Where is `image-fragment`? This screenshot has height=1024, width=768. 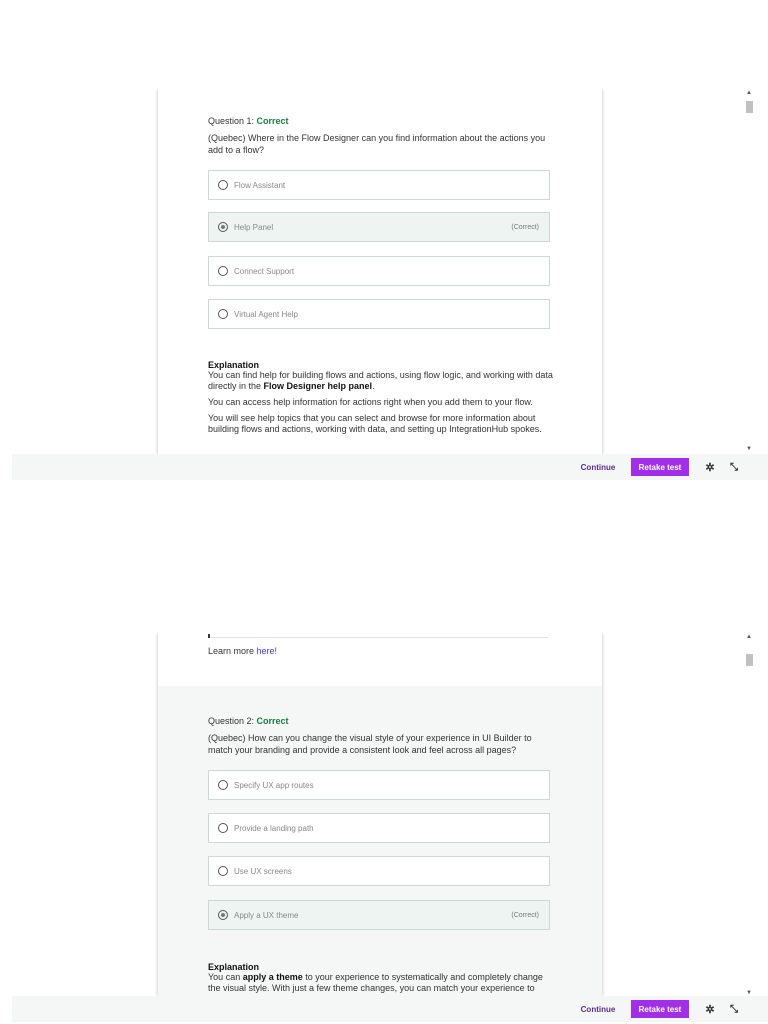 image-fragment is located at coordinates (378, 636).